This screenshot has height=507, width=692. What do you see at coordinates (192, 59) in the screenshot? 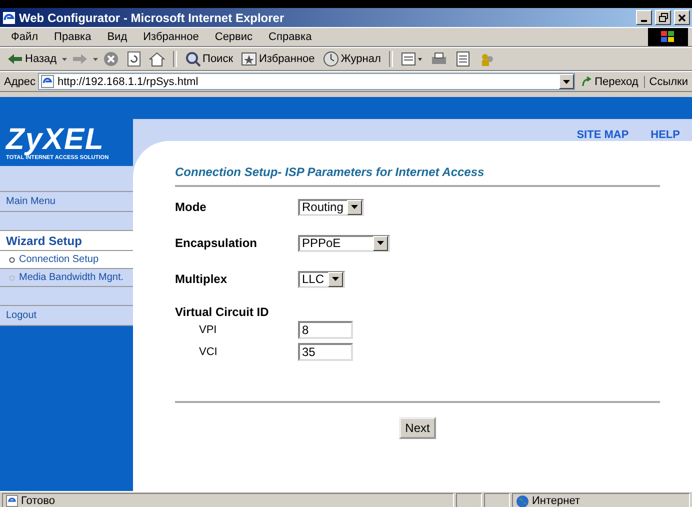
I see `search-icon` at bounding box center [192, 59].